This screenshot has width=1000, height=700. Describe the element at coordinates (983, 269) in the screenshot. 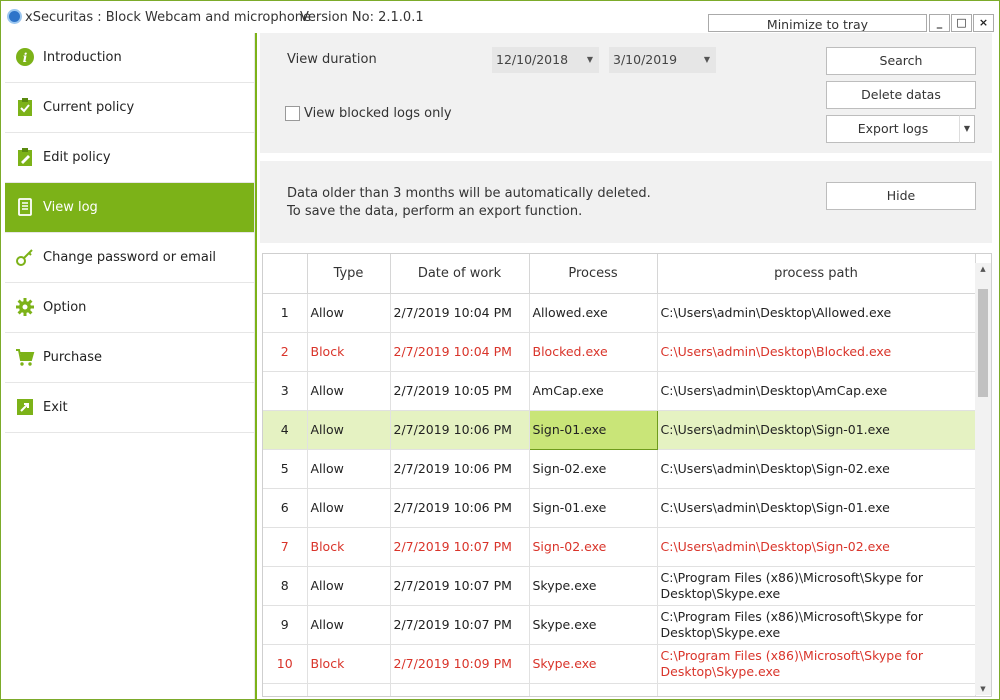

I see `scroll-up-icon: ▲` at that location.